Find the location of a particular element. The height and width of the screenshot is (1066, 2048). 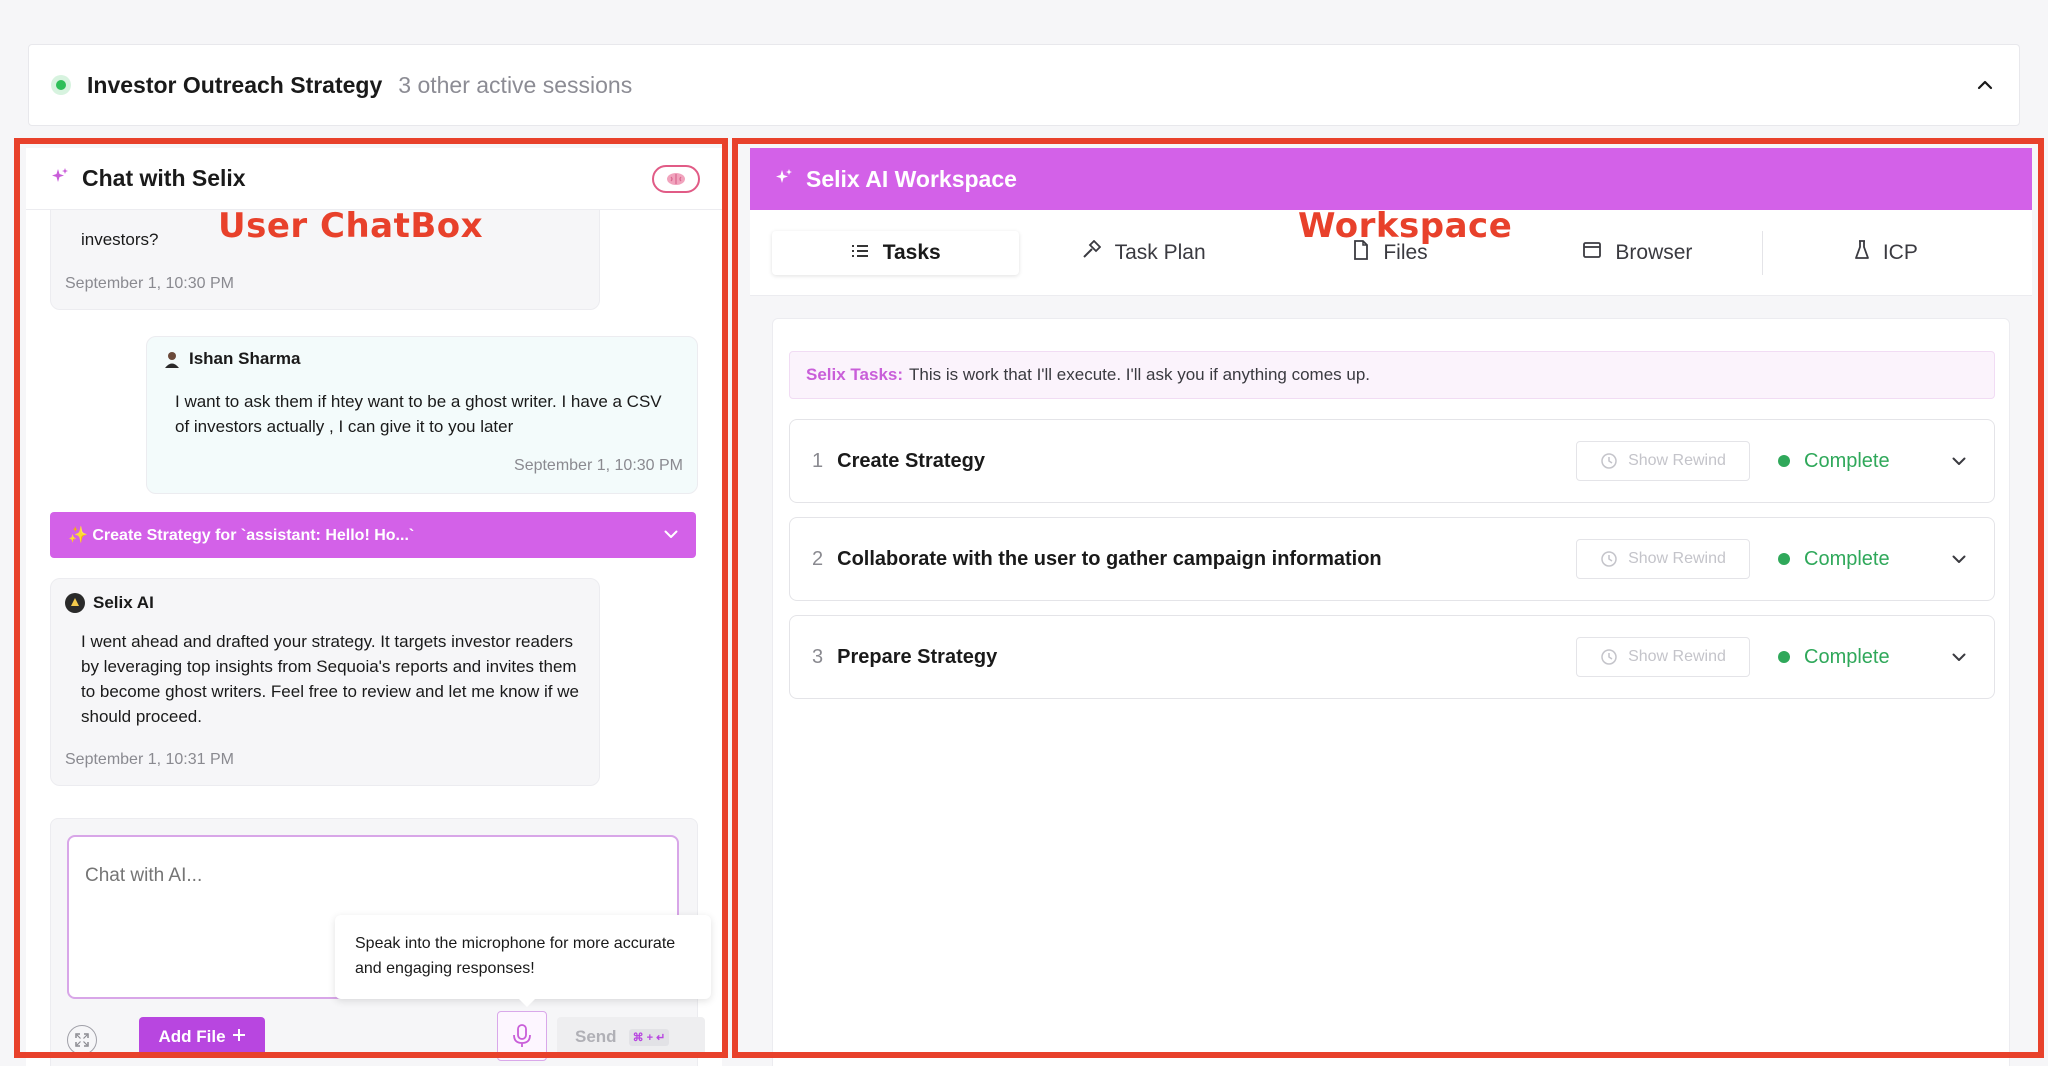

send-label: Send is located at coordinates (596, 1036).